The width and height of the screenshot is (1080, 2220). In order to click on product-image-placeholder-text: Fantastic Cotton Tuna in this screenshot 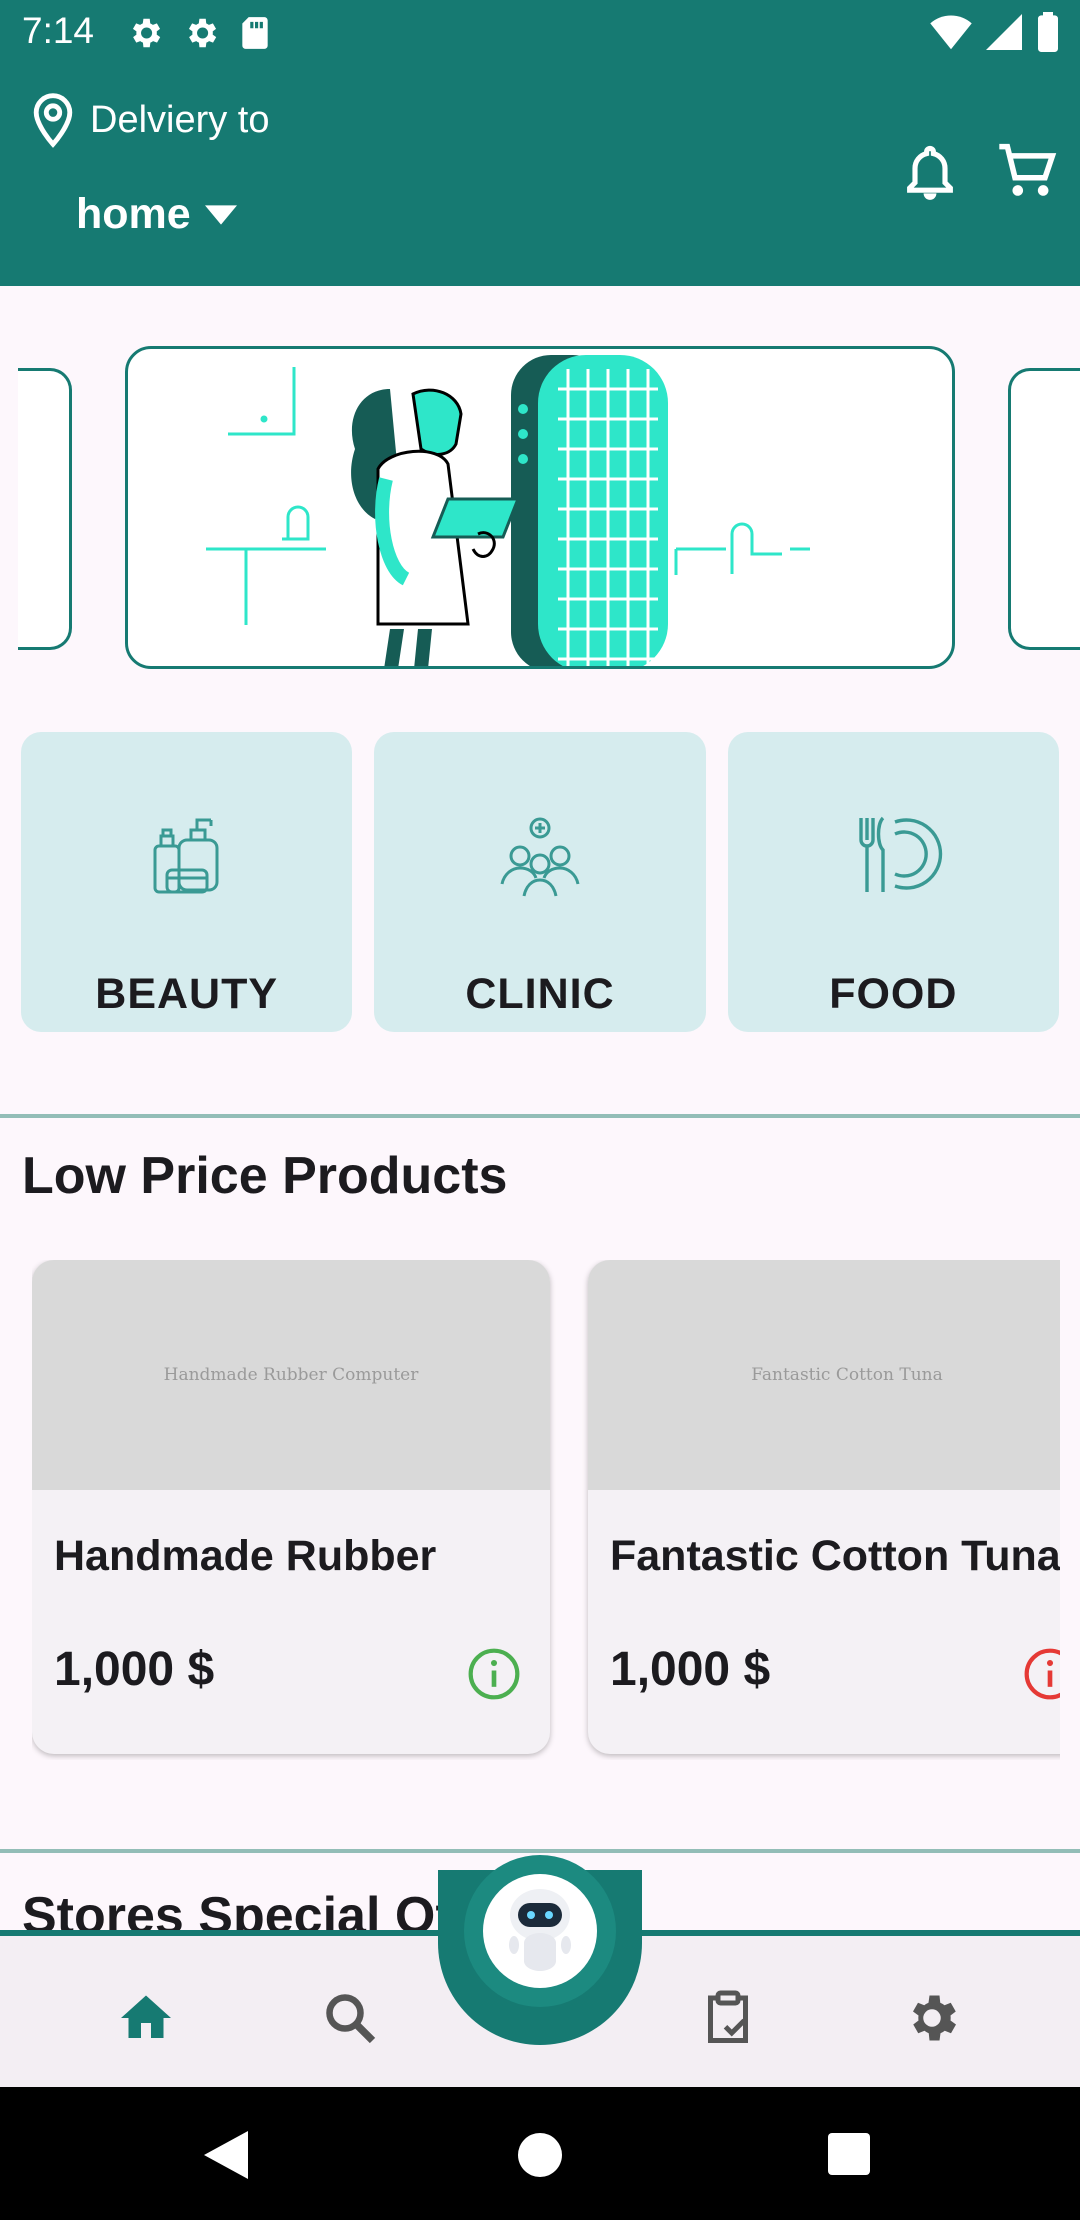, I will do `click(847, 1375)`.